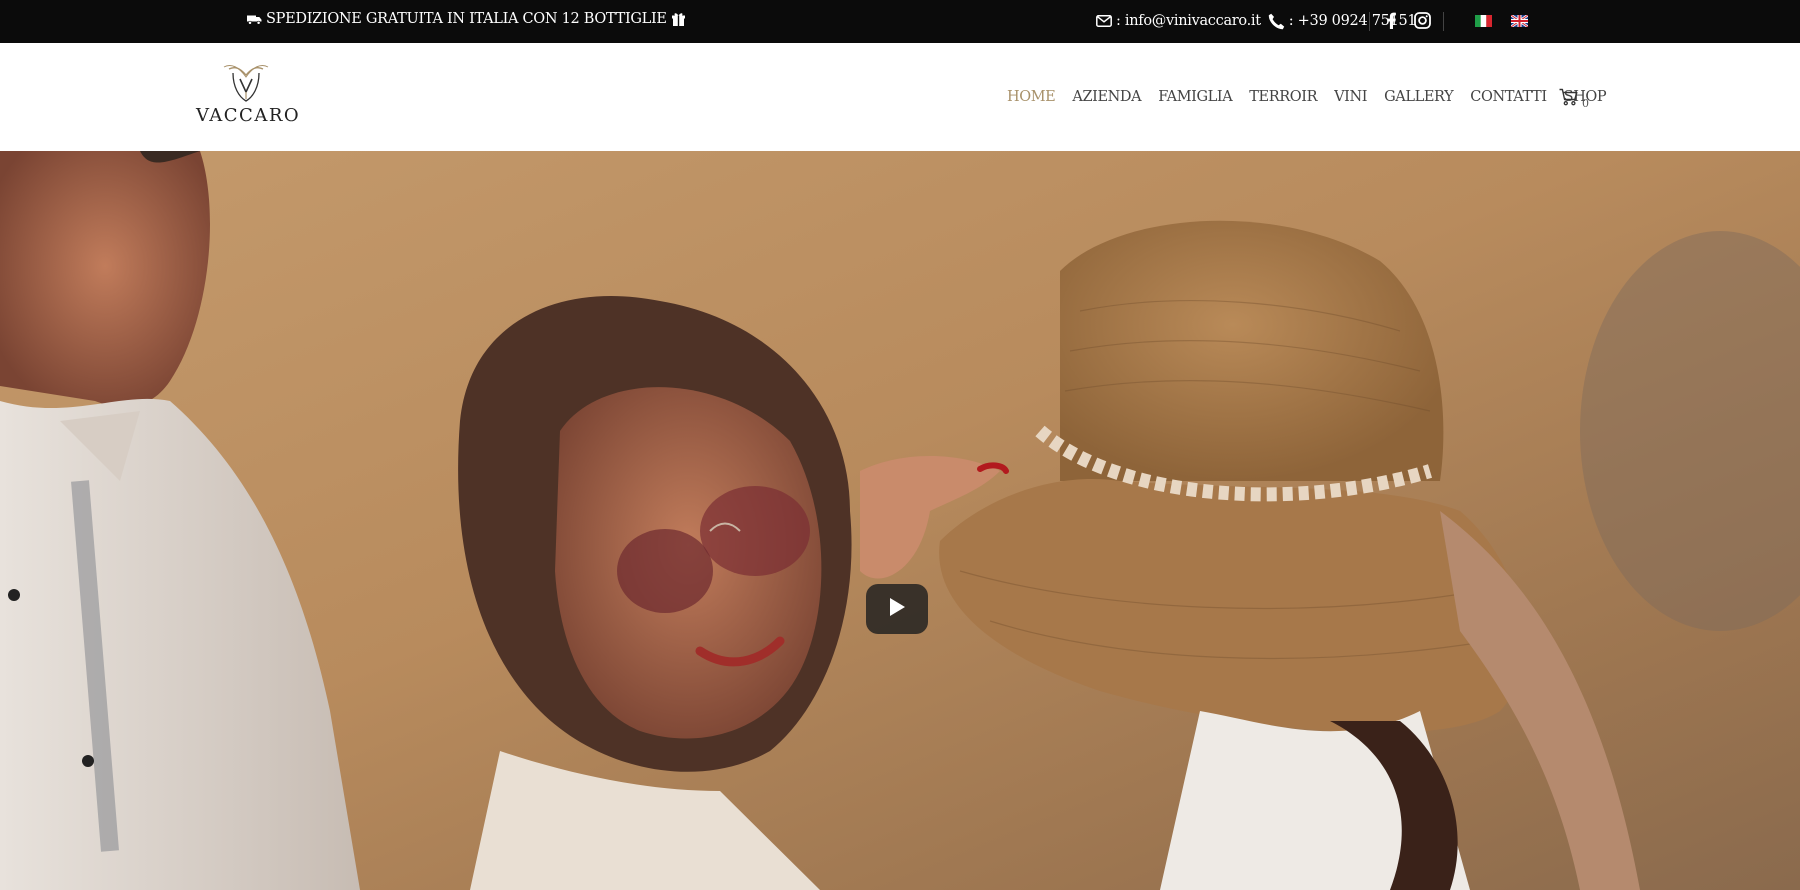 Image resolution: width=1800 pixels, height=890 pixels. Describe the element at coordinates (1422, 20) in the screenshot. I see `instagram-icon` at that location.